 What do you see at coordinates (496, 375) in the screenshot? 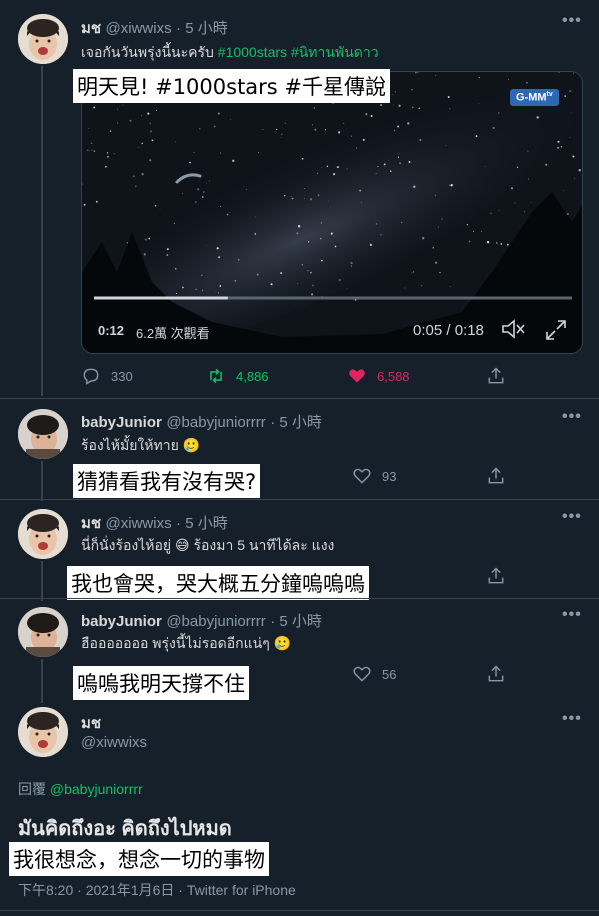
I see `share-icon` at bounding box center [496, 375].